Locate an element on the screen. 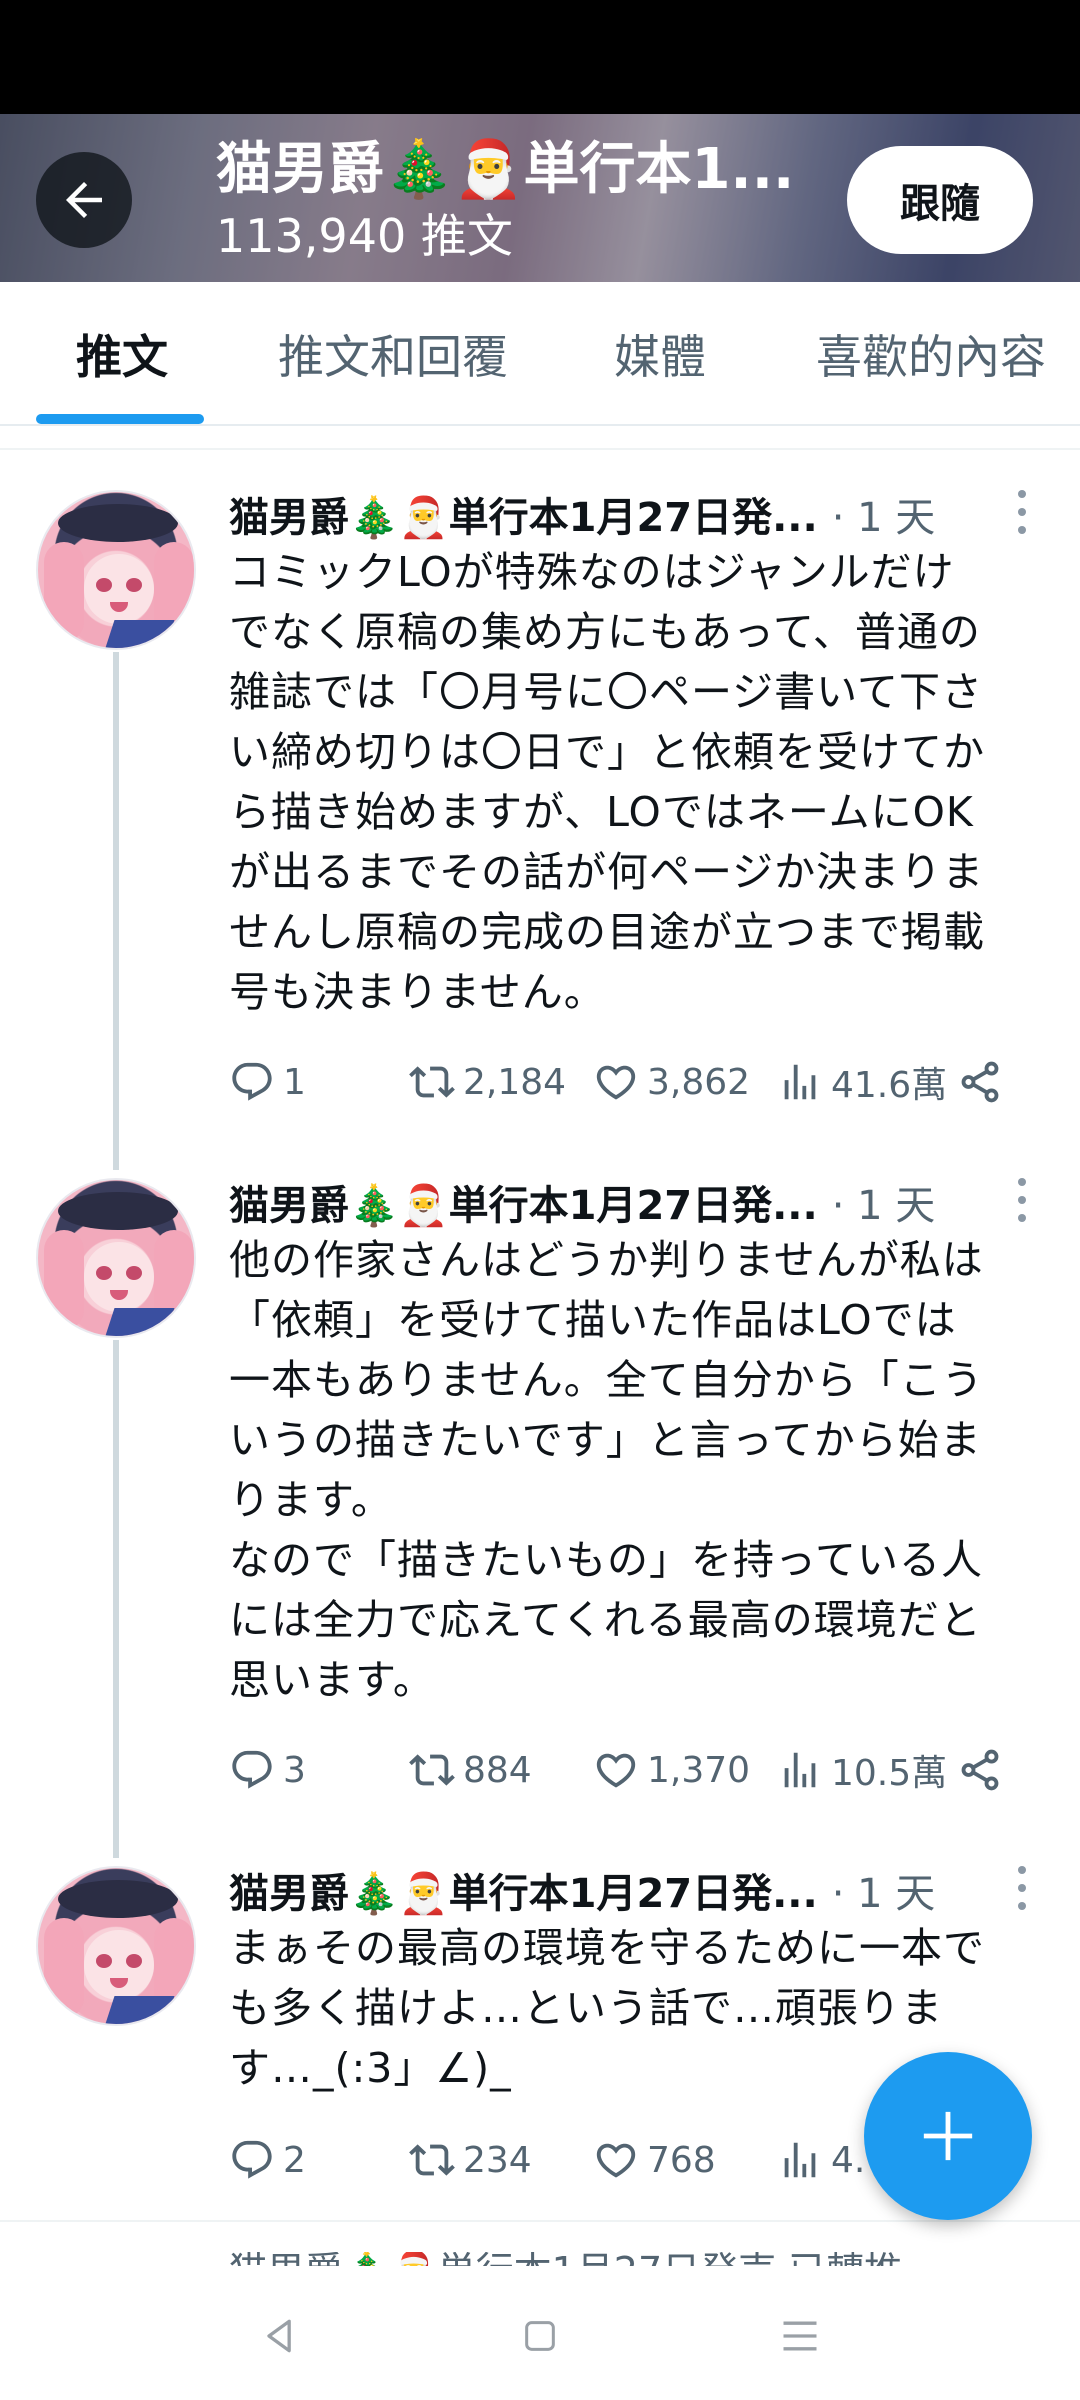 The image size is (1080, 2400). profile-tabs: 推文 推文和回覆 媒體 喜歡的內容 is located at coordinates (540, 354).